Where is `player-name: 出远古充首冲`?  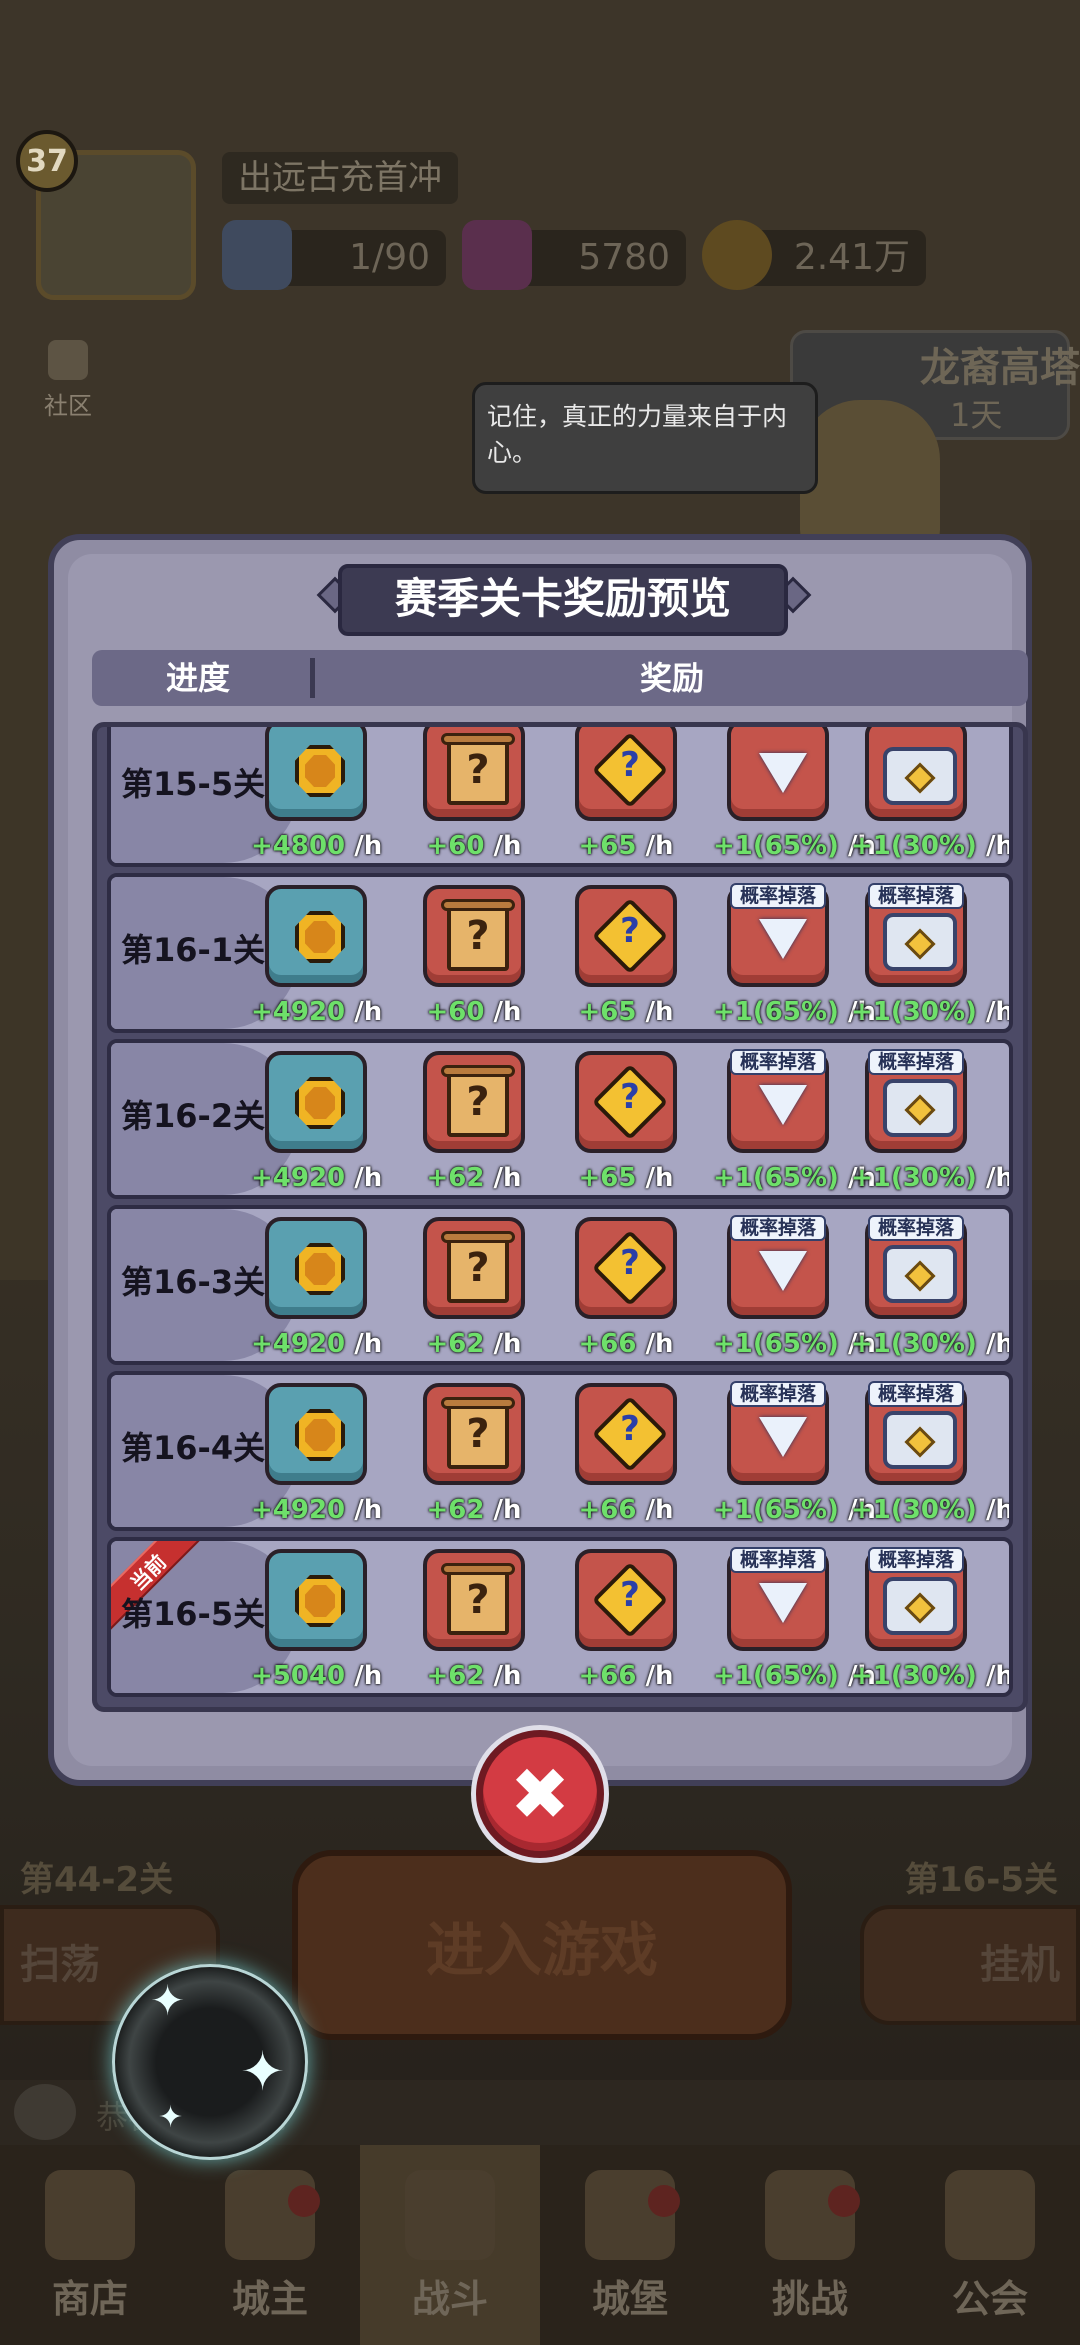
player-name: 出远古充首冲 is located at coordinates (340, 178).